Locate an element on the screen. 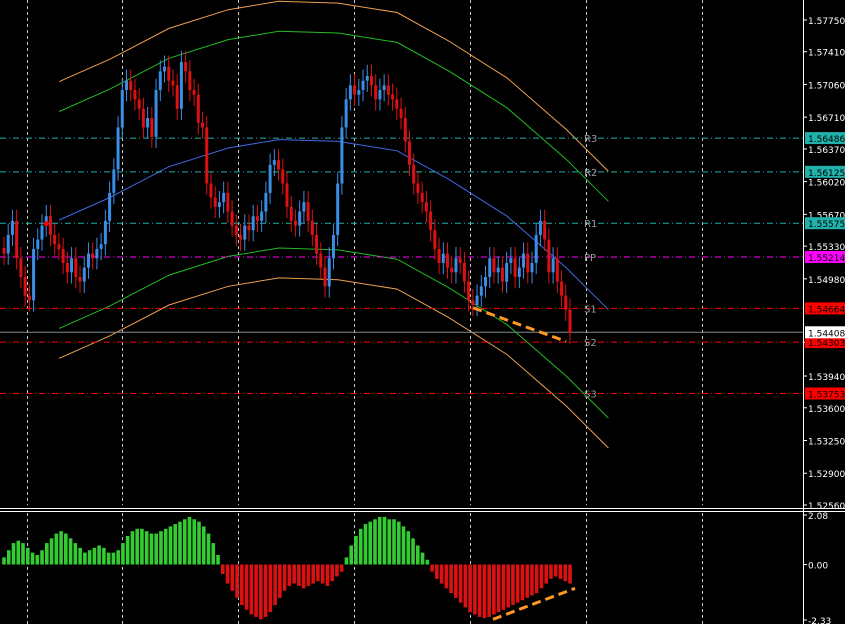  osc-tick-label: 0.00 is located at coordinates (818, 567).